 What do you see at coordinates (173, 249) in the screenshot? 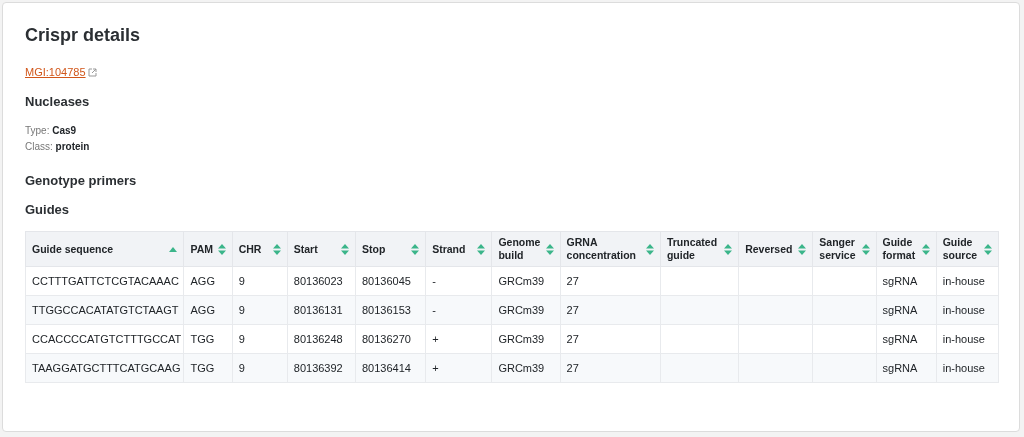
I see `sort-ascending-icon` at bounding box center [173, 249].